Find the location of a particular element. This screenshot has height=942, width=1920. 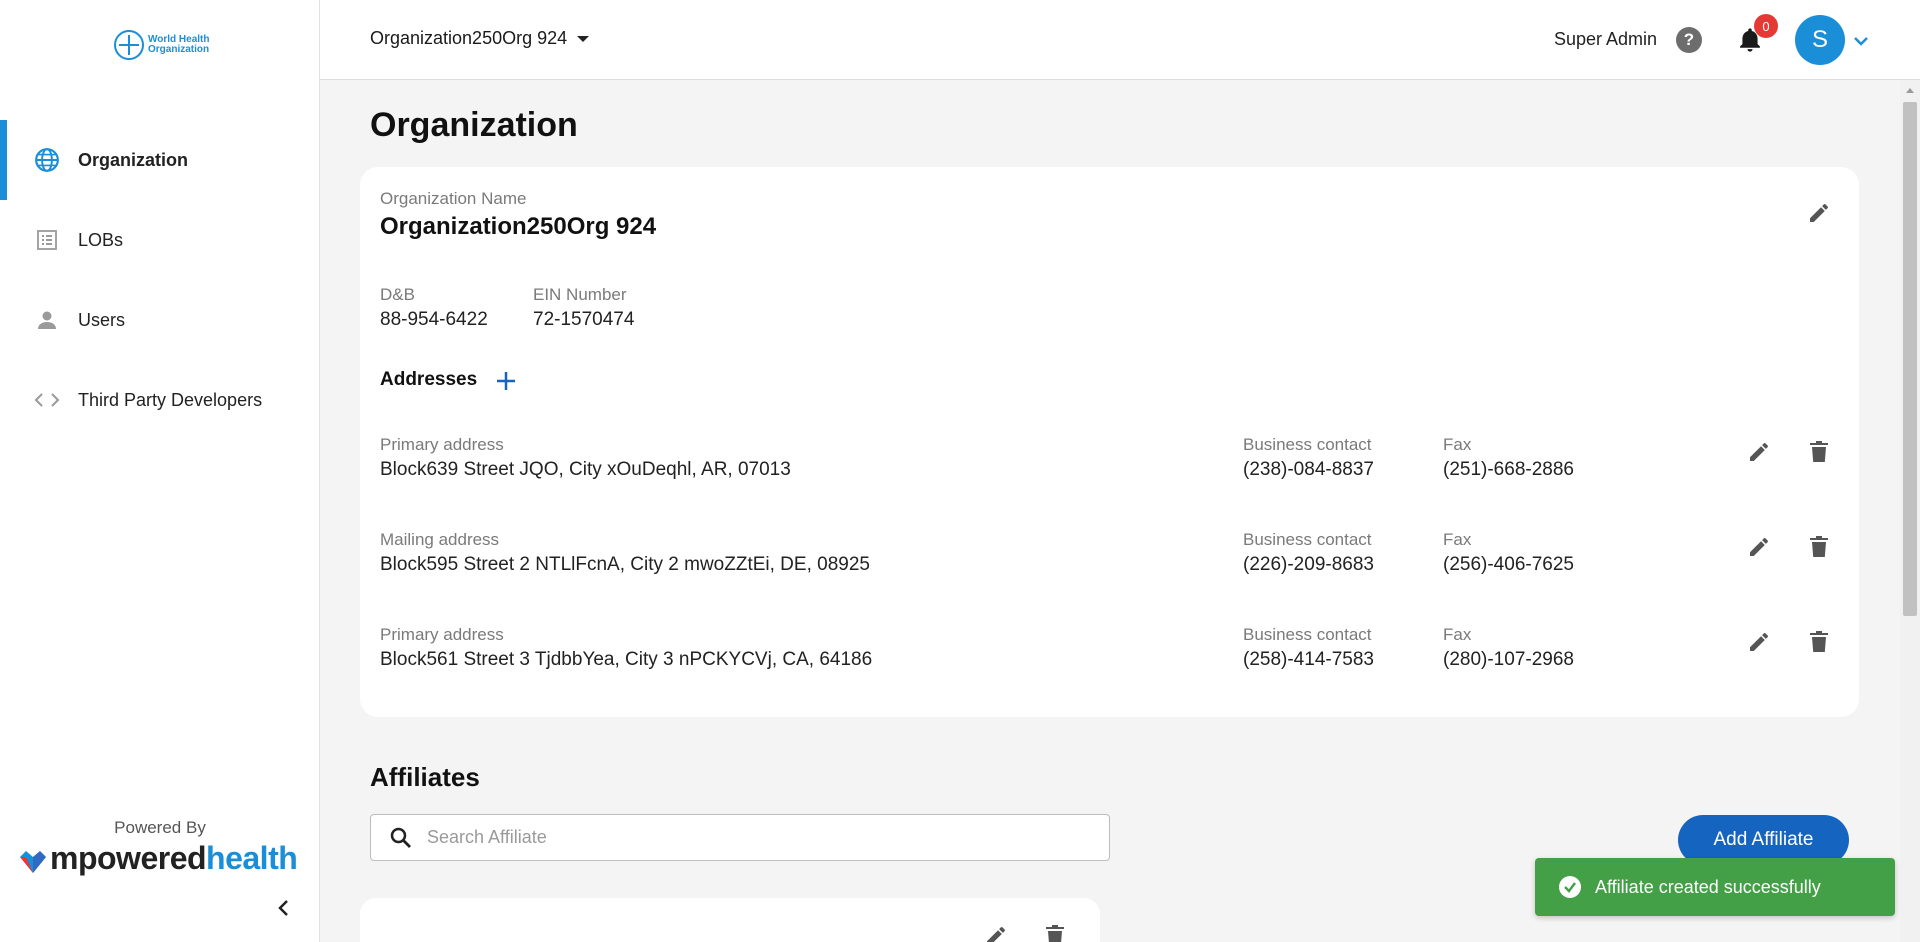

list-icon is located at coordinates (47, 240).